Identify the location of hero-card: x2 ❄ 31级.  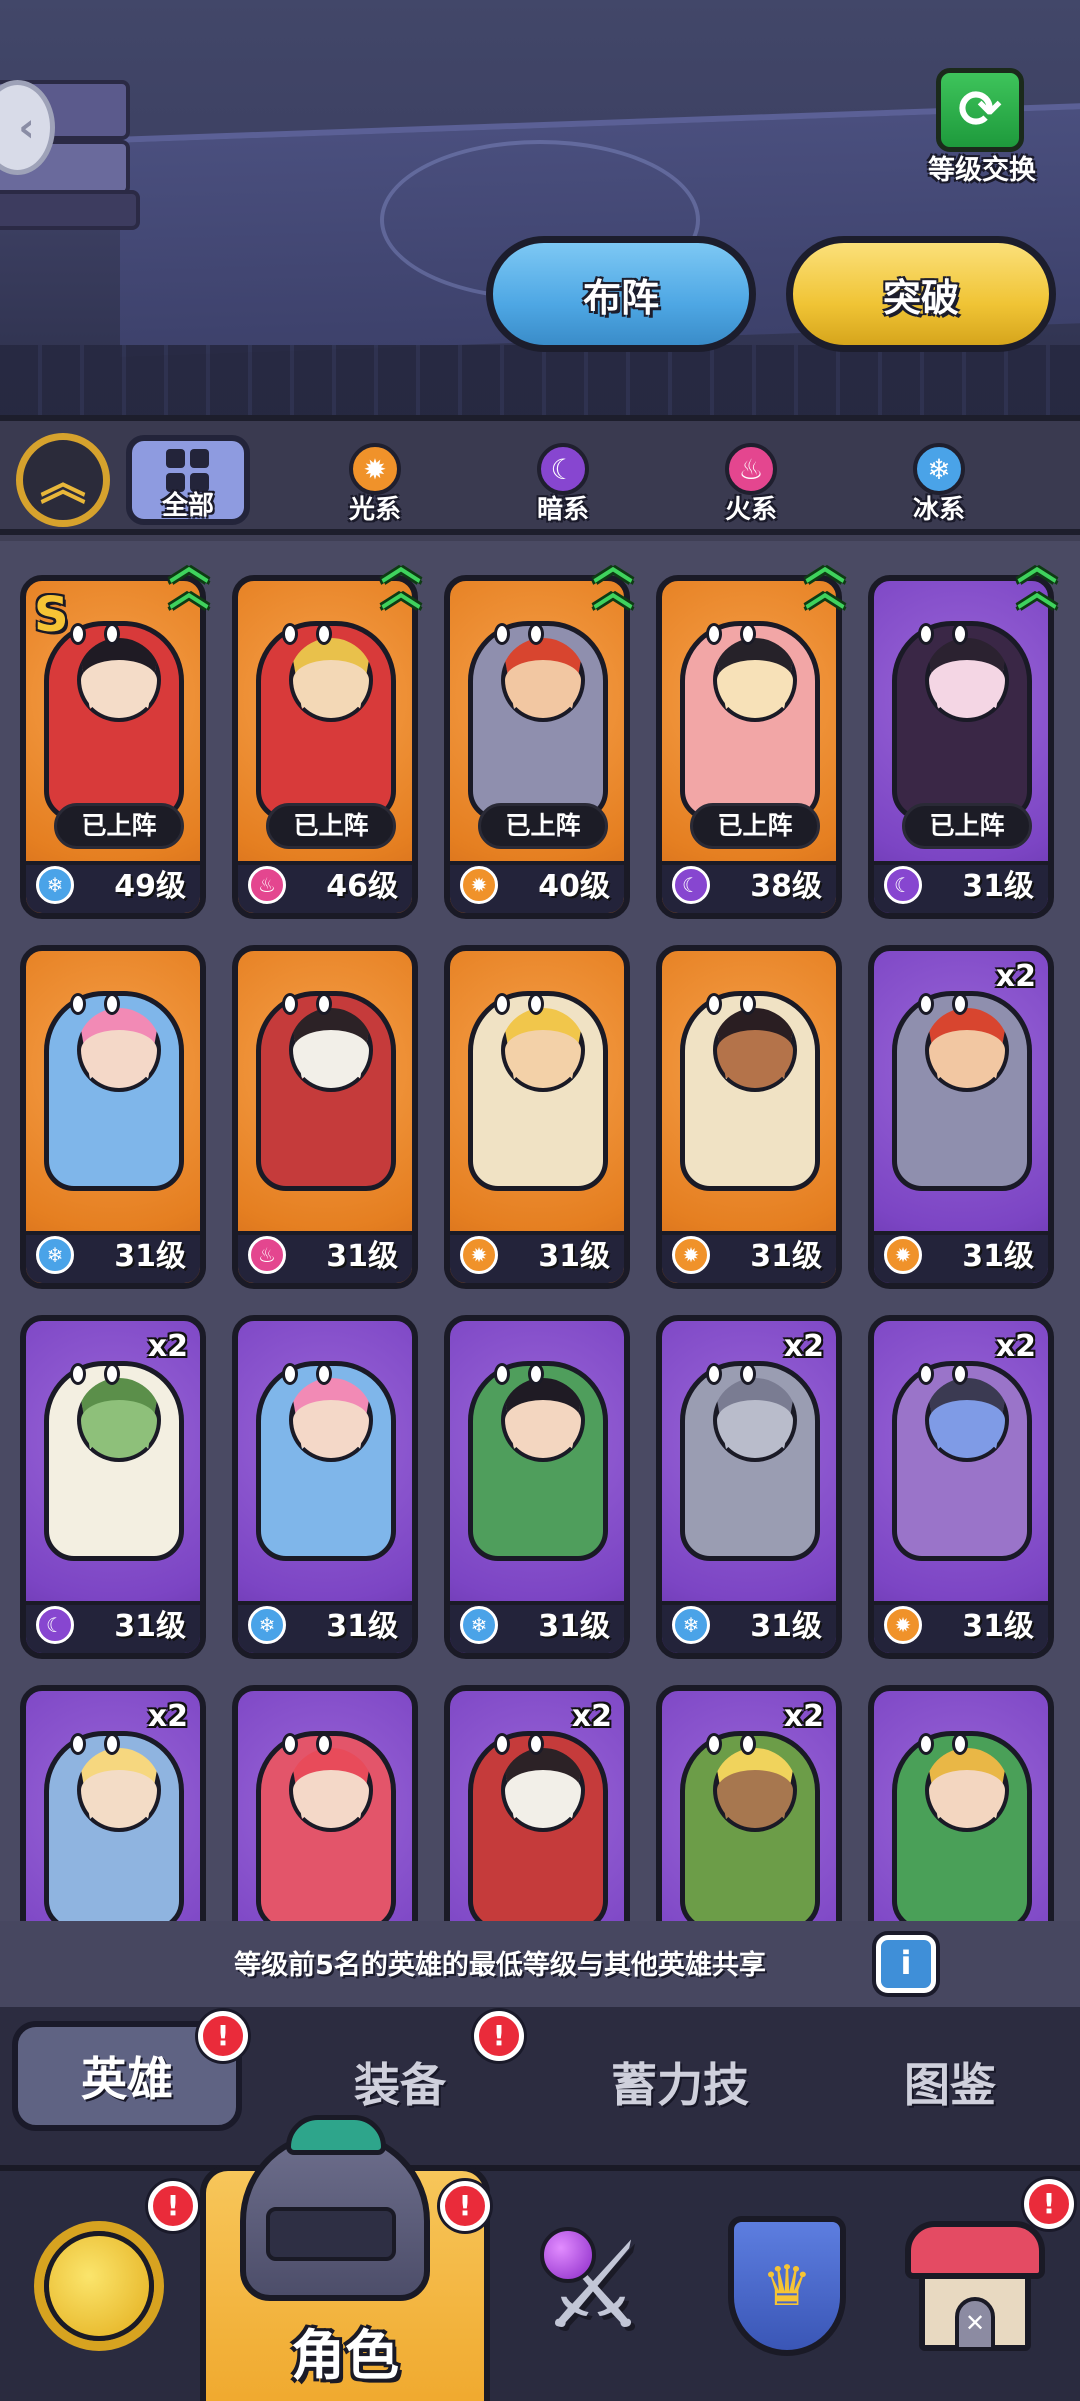
(749, 1487).